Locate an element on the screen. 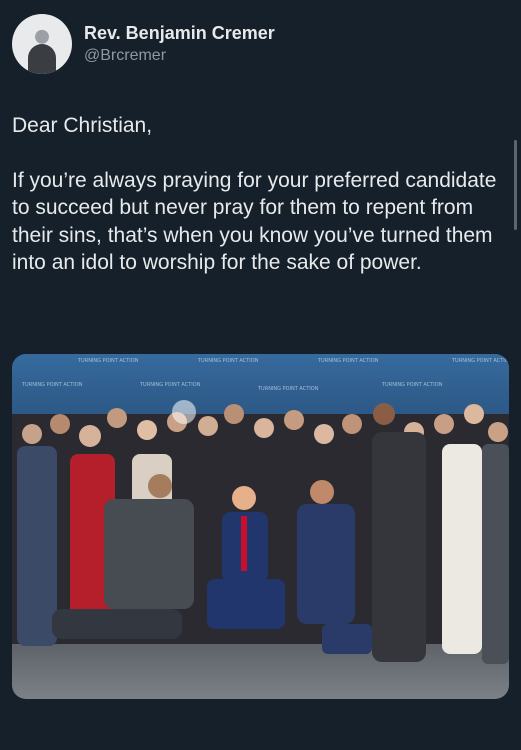 The height and width of the screenshot is (750, 521). banner-logo-6: TURNING POINT ACTION is located at coordinates (170, 385).